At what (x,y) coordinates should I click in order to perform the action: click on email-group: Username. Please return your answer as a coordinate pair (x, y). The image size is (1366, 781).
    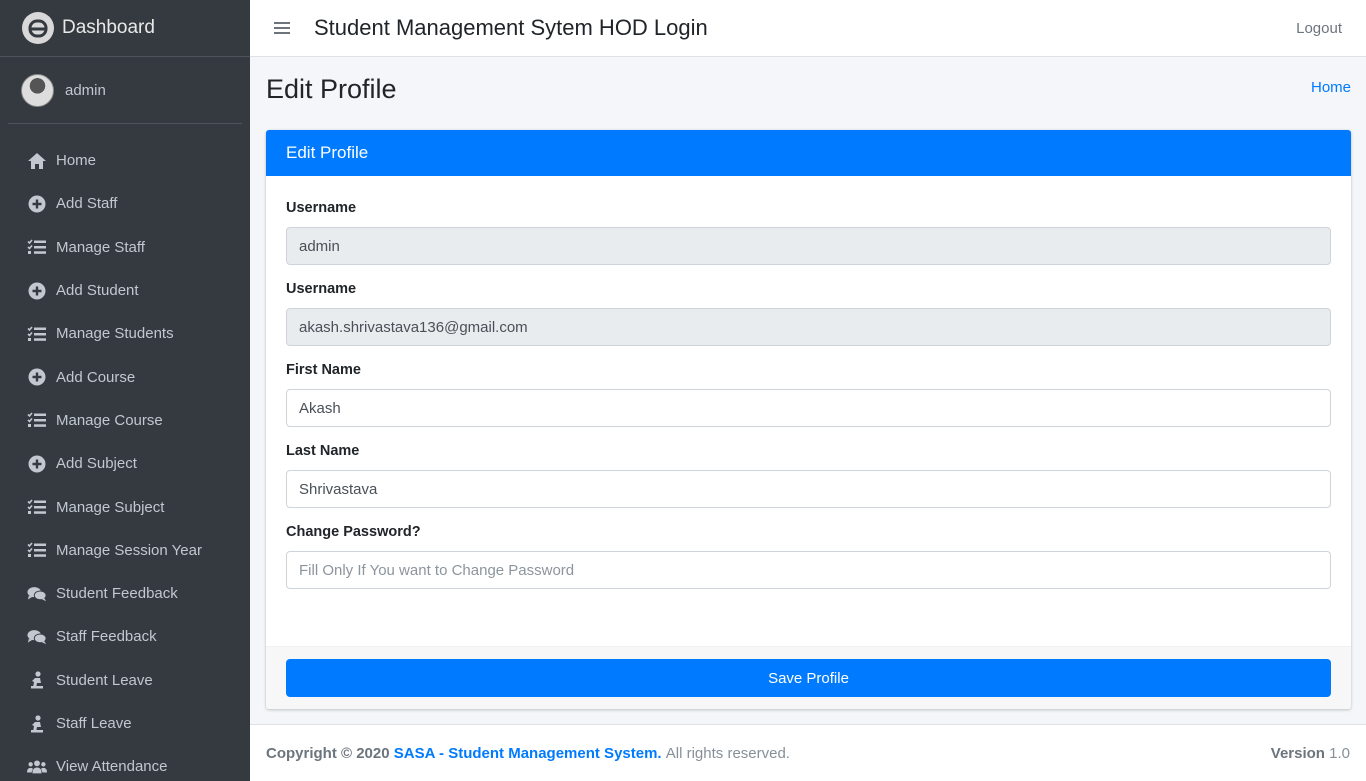
    Looking at the image, I should click on (808, 313).